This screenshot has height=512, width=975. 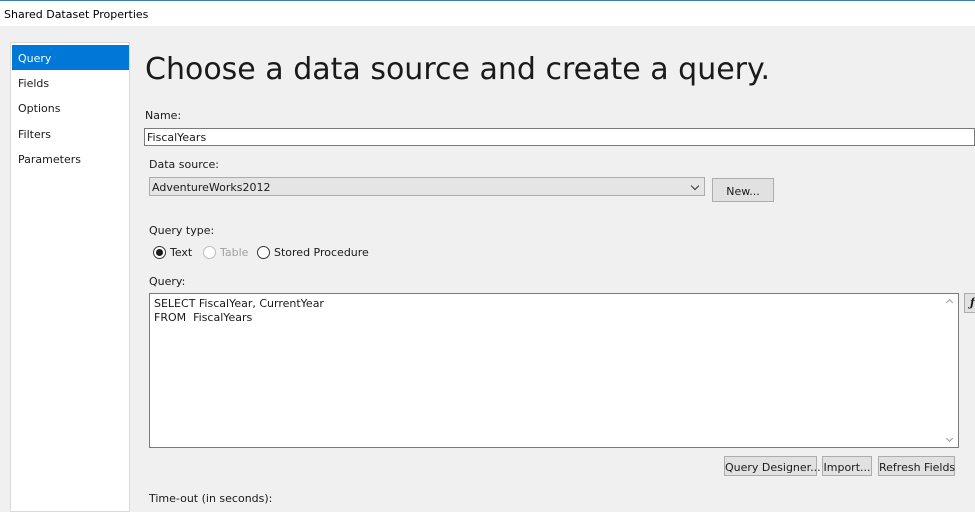 What do you see at coordinates (321, 252) in the screenshot?
I see `radio-label: Stored Procedure` at bounding box center [321, 252].